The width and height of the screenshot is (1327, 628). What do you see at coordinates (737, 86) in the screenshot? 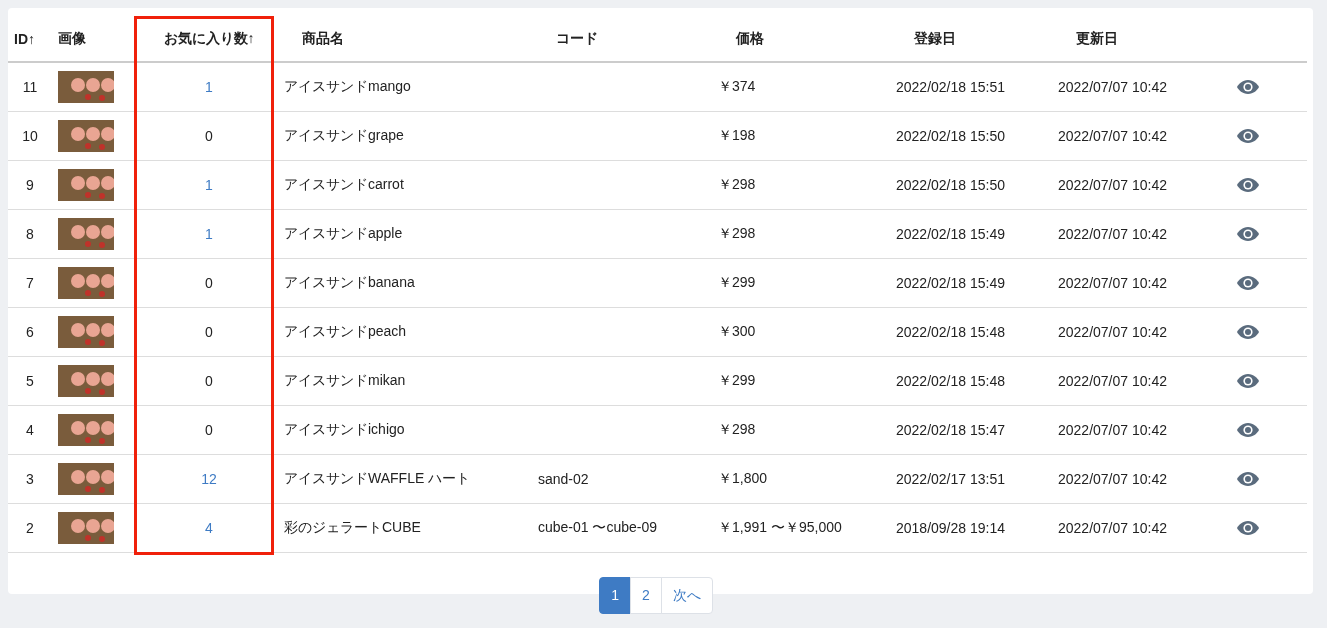
I see `table-cell: ￥374` at bounding box center [737, 86].